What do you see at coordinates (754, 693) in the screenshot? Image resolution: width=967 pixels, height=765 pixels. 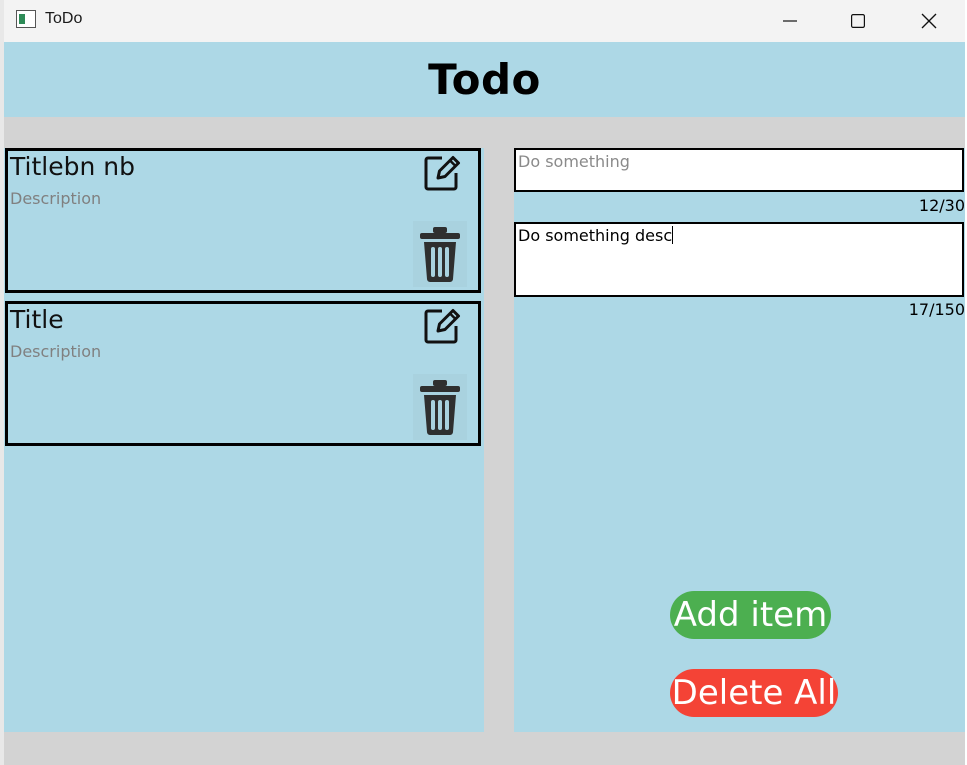 I see `delete-all-button: Delete All` at bounding box center [754, 693].